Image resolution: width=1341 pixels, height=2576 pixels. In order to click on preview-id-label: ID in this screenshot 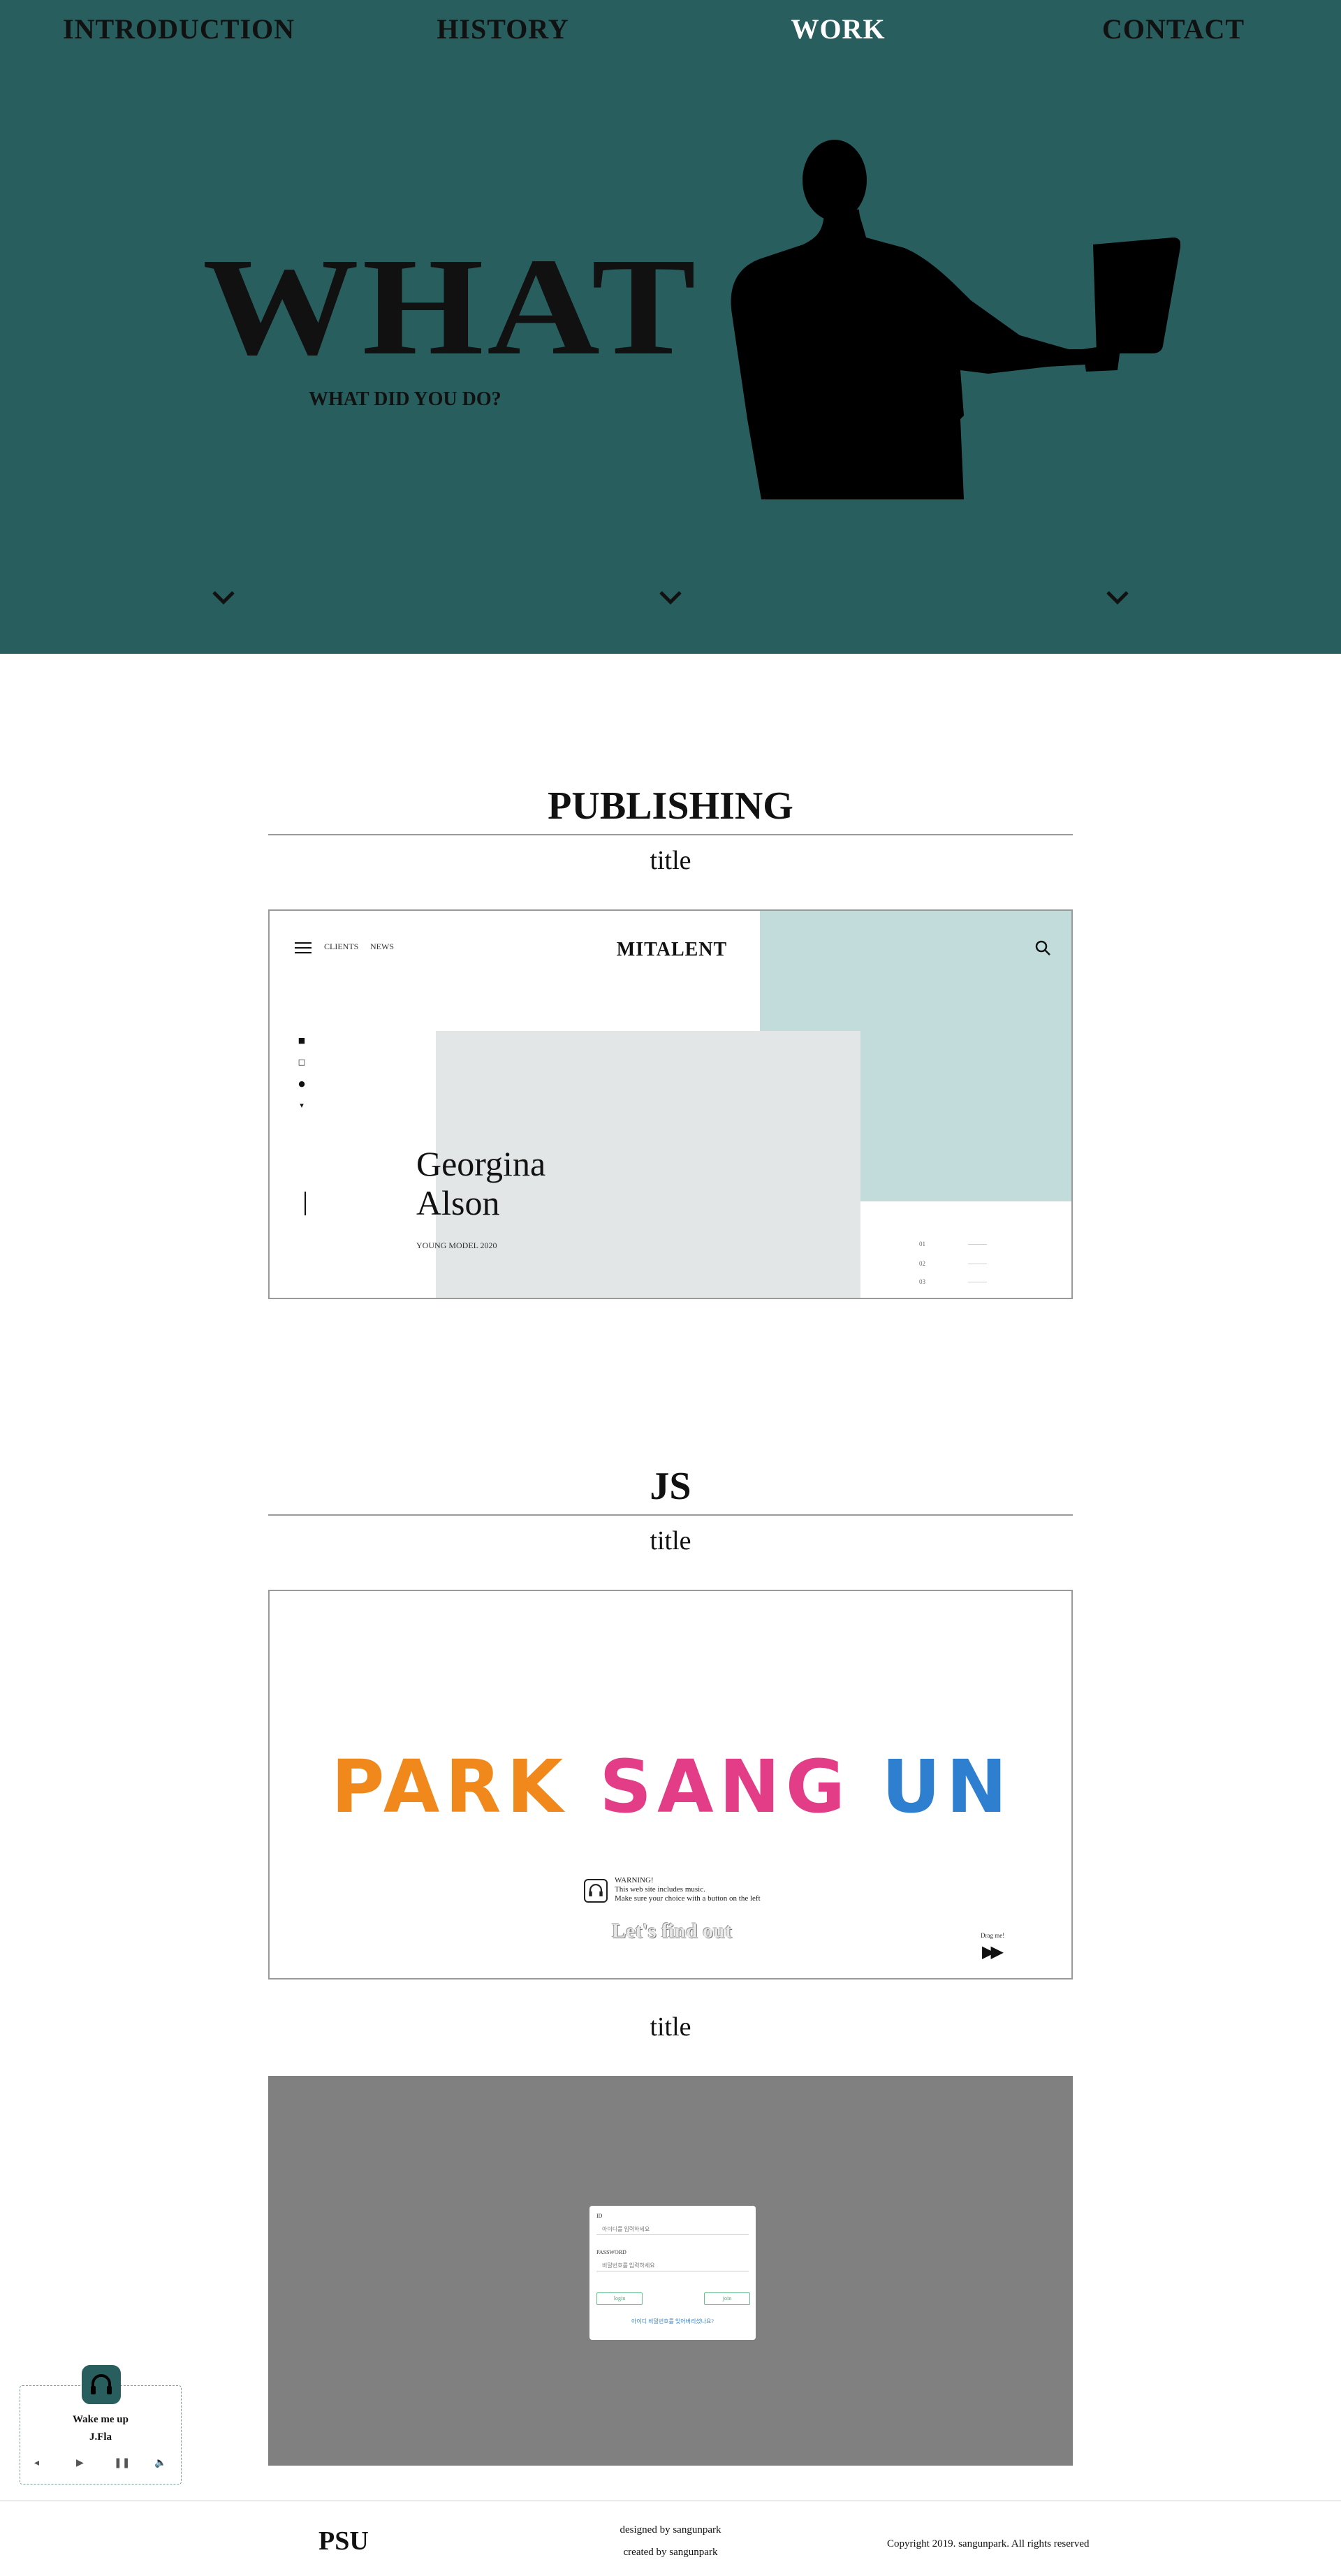, I will do `click(600, 2216)`.